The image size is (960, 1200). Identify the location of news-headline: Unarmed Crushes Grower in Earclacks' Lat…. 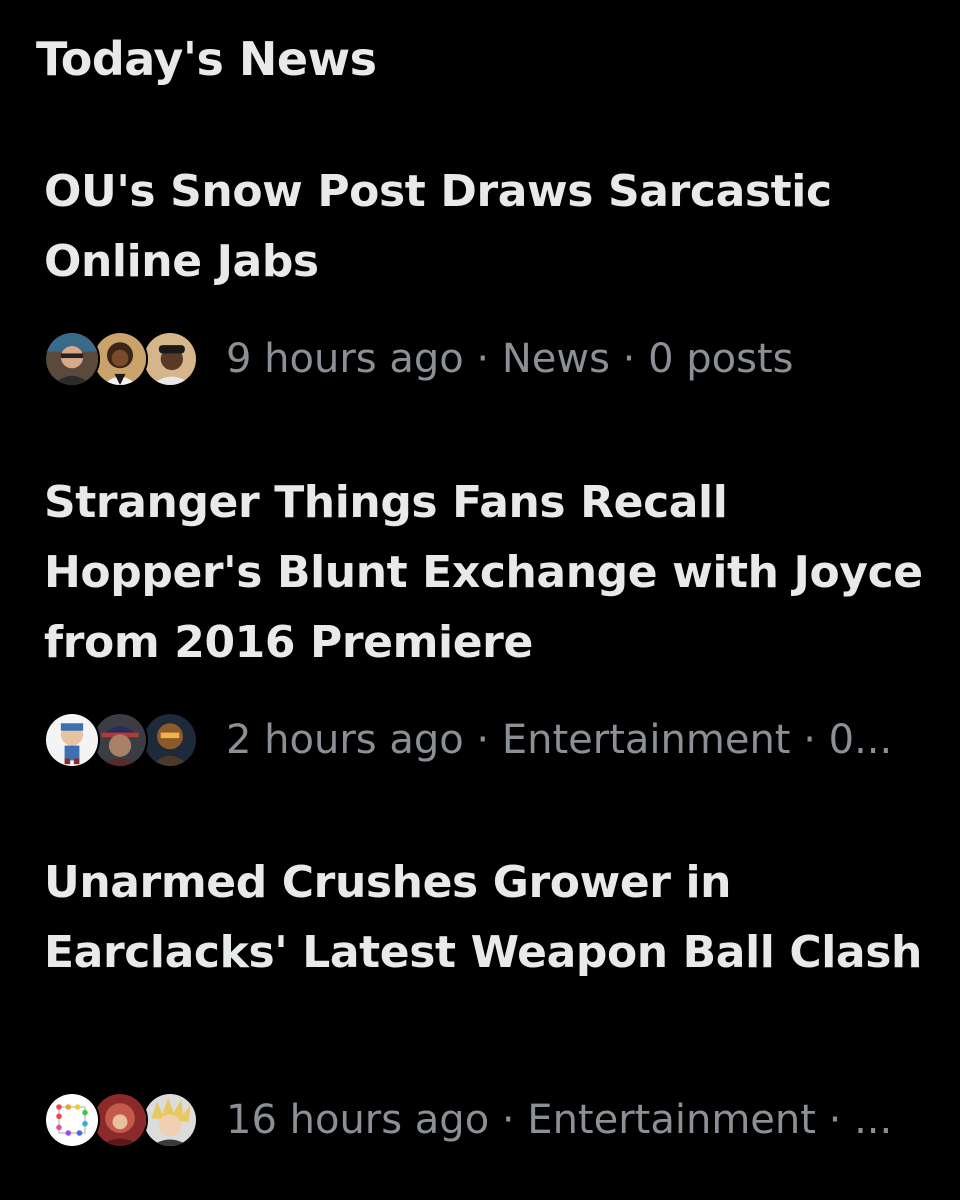
(484, 918).